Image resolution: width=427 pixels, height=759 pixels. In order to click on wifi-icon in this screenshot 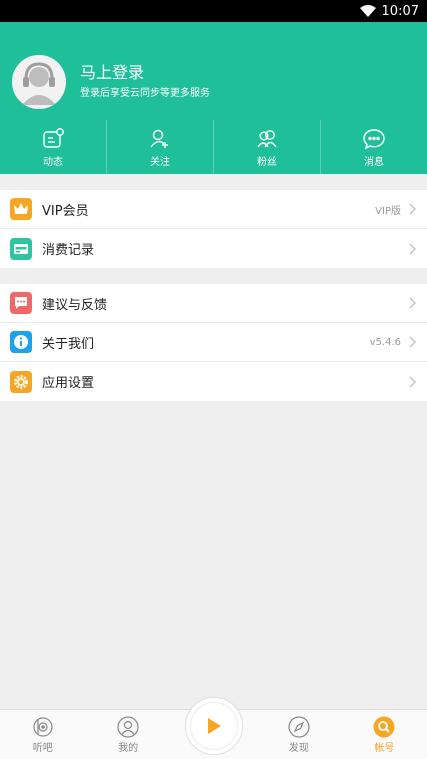, I will do `click(367, 11)`.